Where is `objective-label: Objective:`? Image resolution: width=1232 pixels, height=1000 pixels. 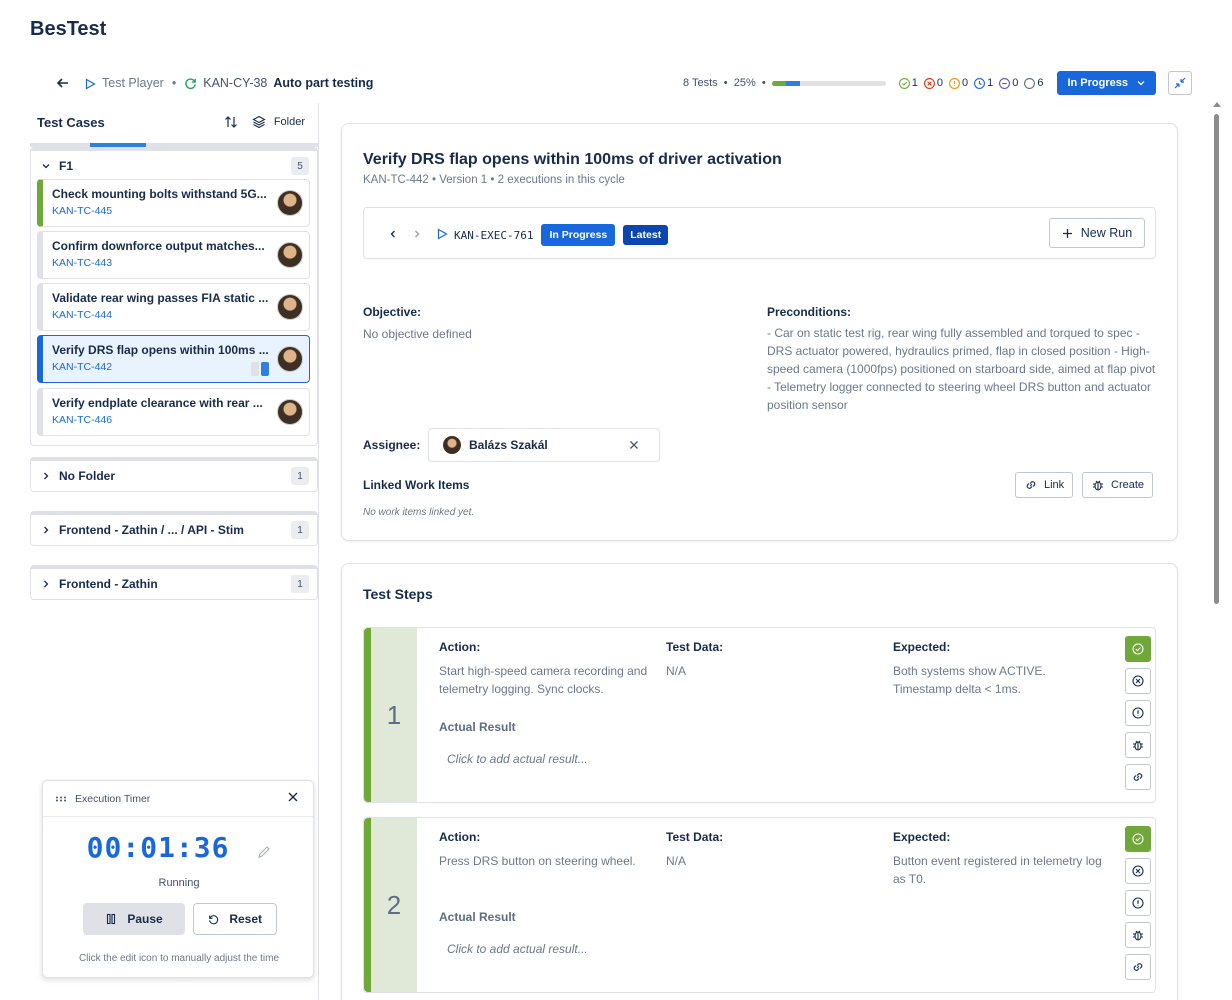
objective-label: Objective: is located at coordinates (392, 312).